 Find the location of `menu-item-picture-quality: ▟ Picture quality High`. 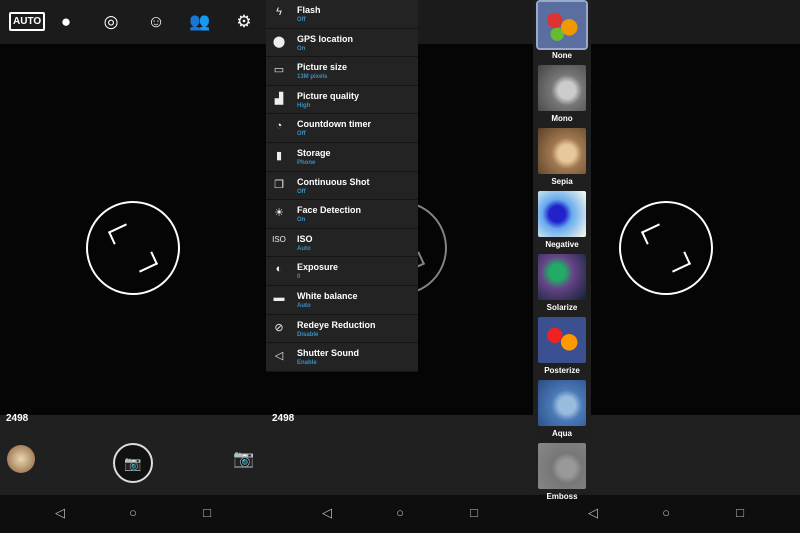

menu-item-picture-quality: ▟ Picture quality High is located at coordinates (342, 100).